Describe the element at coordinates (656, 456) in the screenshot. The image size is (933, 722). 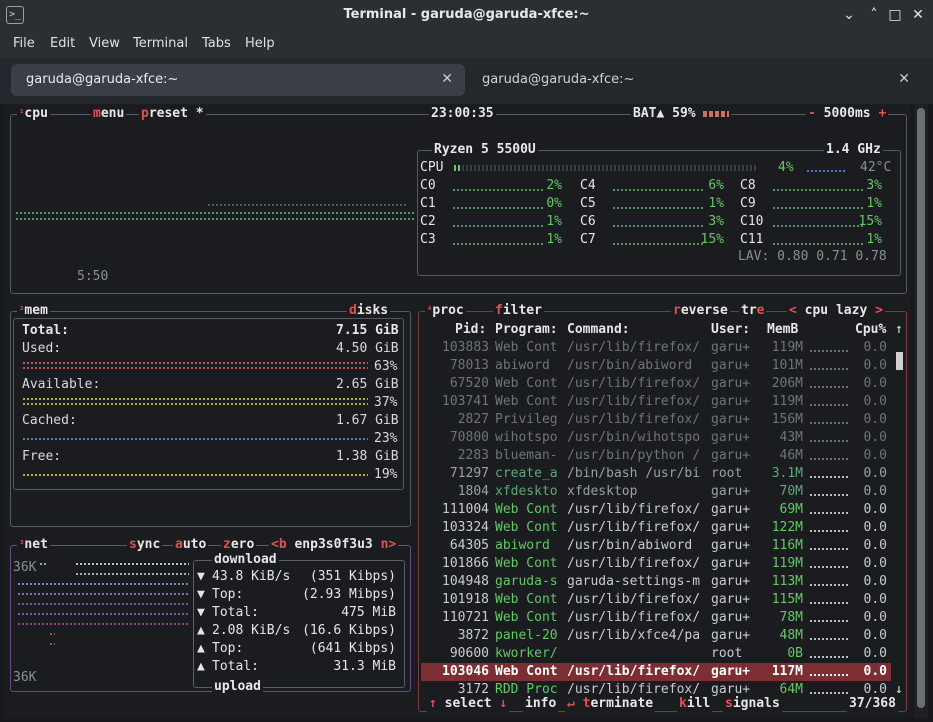
I see `process-row: 2283 blueman- /usr/bin/python / garu+ 46M 0.0` at that location.